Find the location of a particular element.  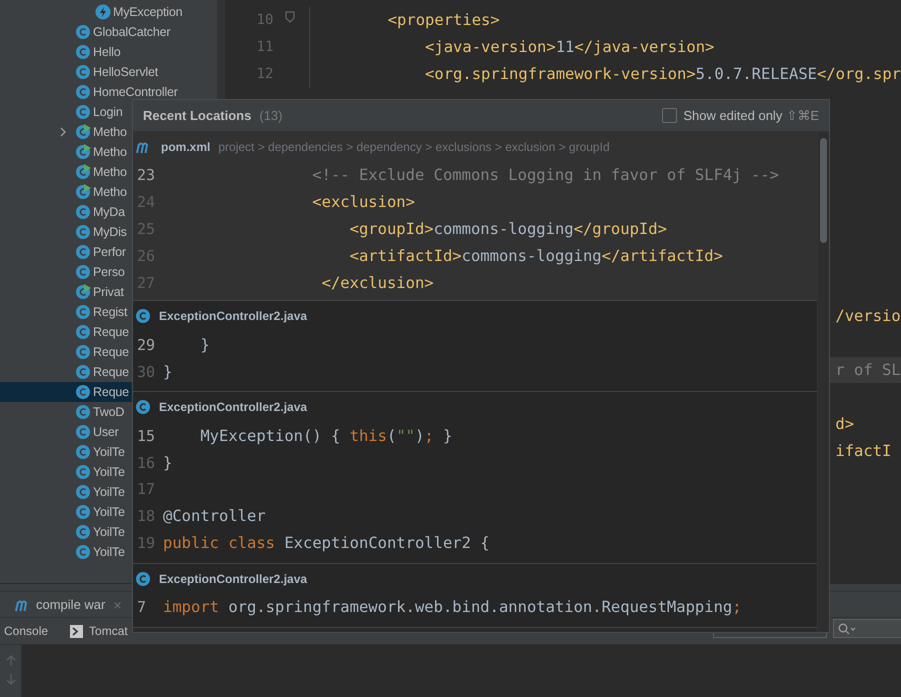

code-line: @Controller is located at coordinates (214, 516).